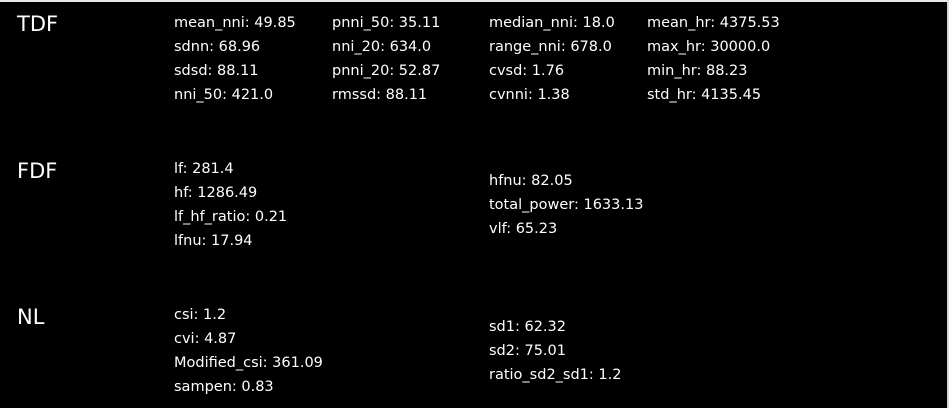 This screenshot has width=949, height=408. Describe the element at coordinates (380, 95) in the screenshot. I see `metric-rmssd: rmssd: 88.11` at that location.